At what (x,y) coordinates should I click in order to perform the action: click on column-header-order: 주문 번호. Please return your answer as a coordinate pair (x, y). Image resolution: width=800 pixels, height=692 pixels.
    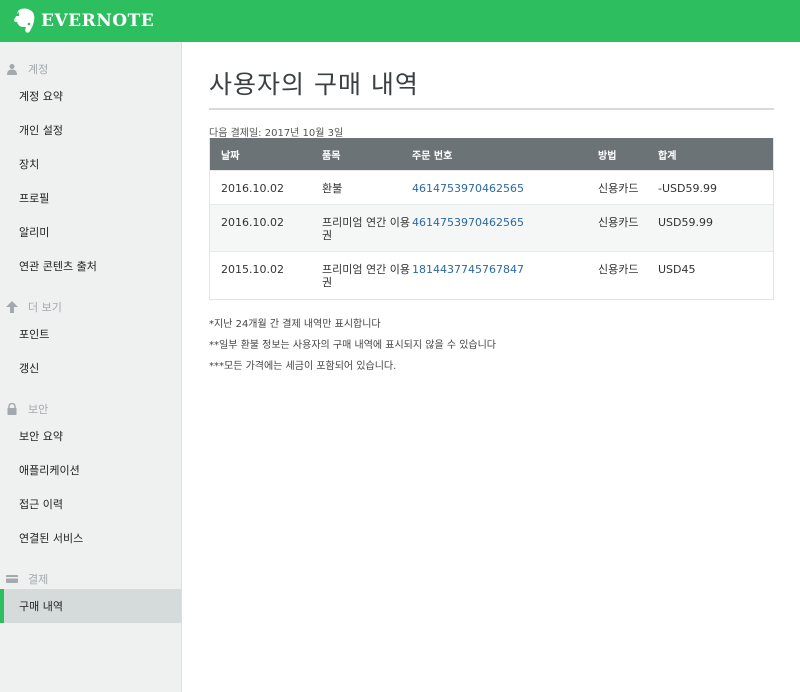
    Looking at the image, I should click on (432, 156).